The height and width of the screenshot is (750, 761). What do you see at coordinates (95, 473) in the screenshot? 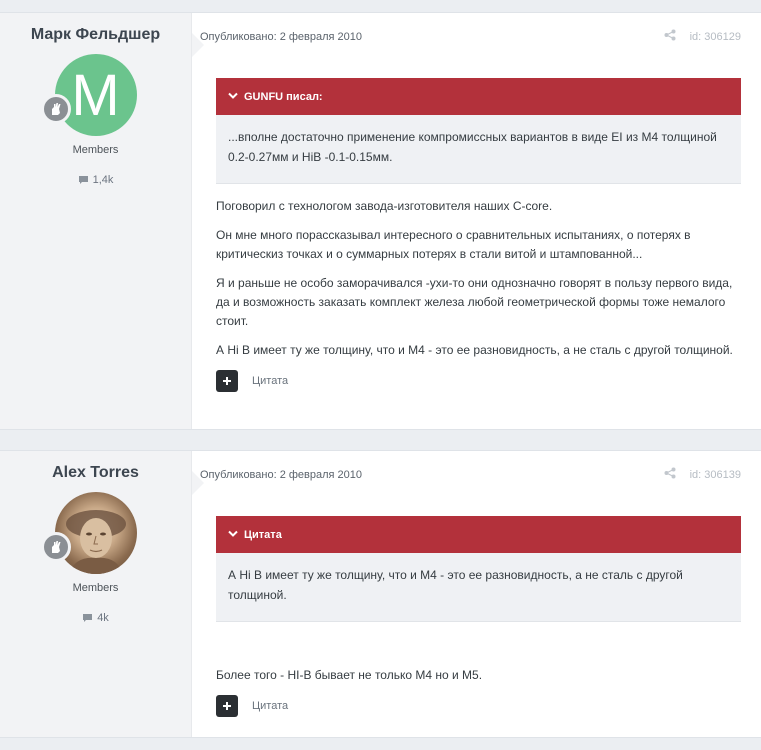
I see `author-name: Alex Torres` at bounding box center [95, 473].